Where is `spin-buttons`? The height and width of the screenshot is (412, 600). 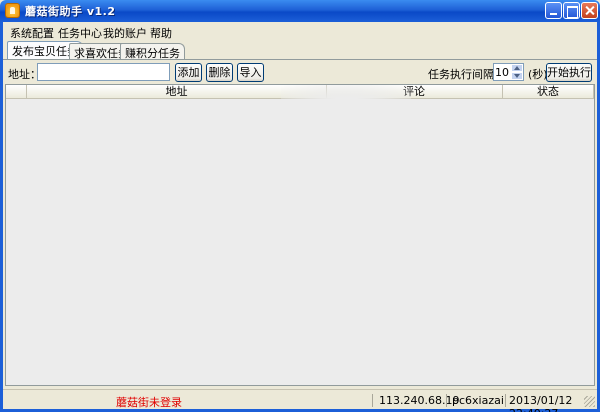 spin-buttons is located at coordinates (517, 72).